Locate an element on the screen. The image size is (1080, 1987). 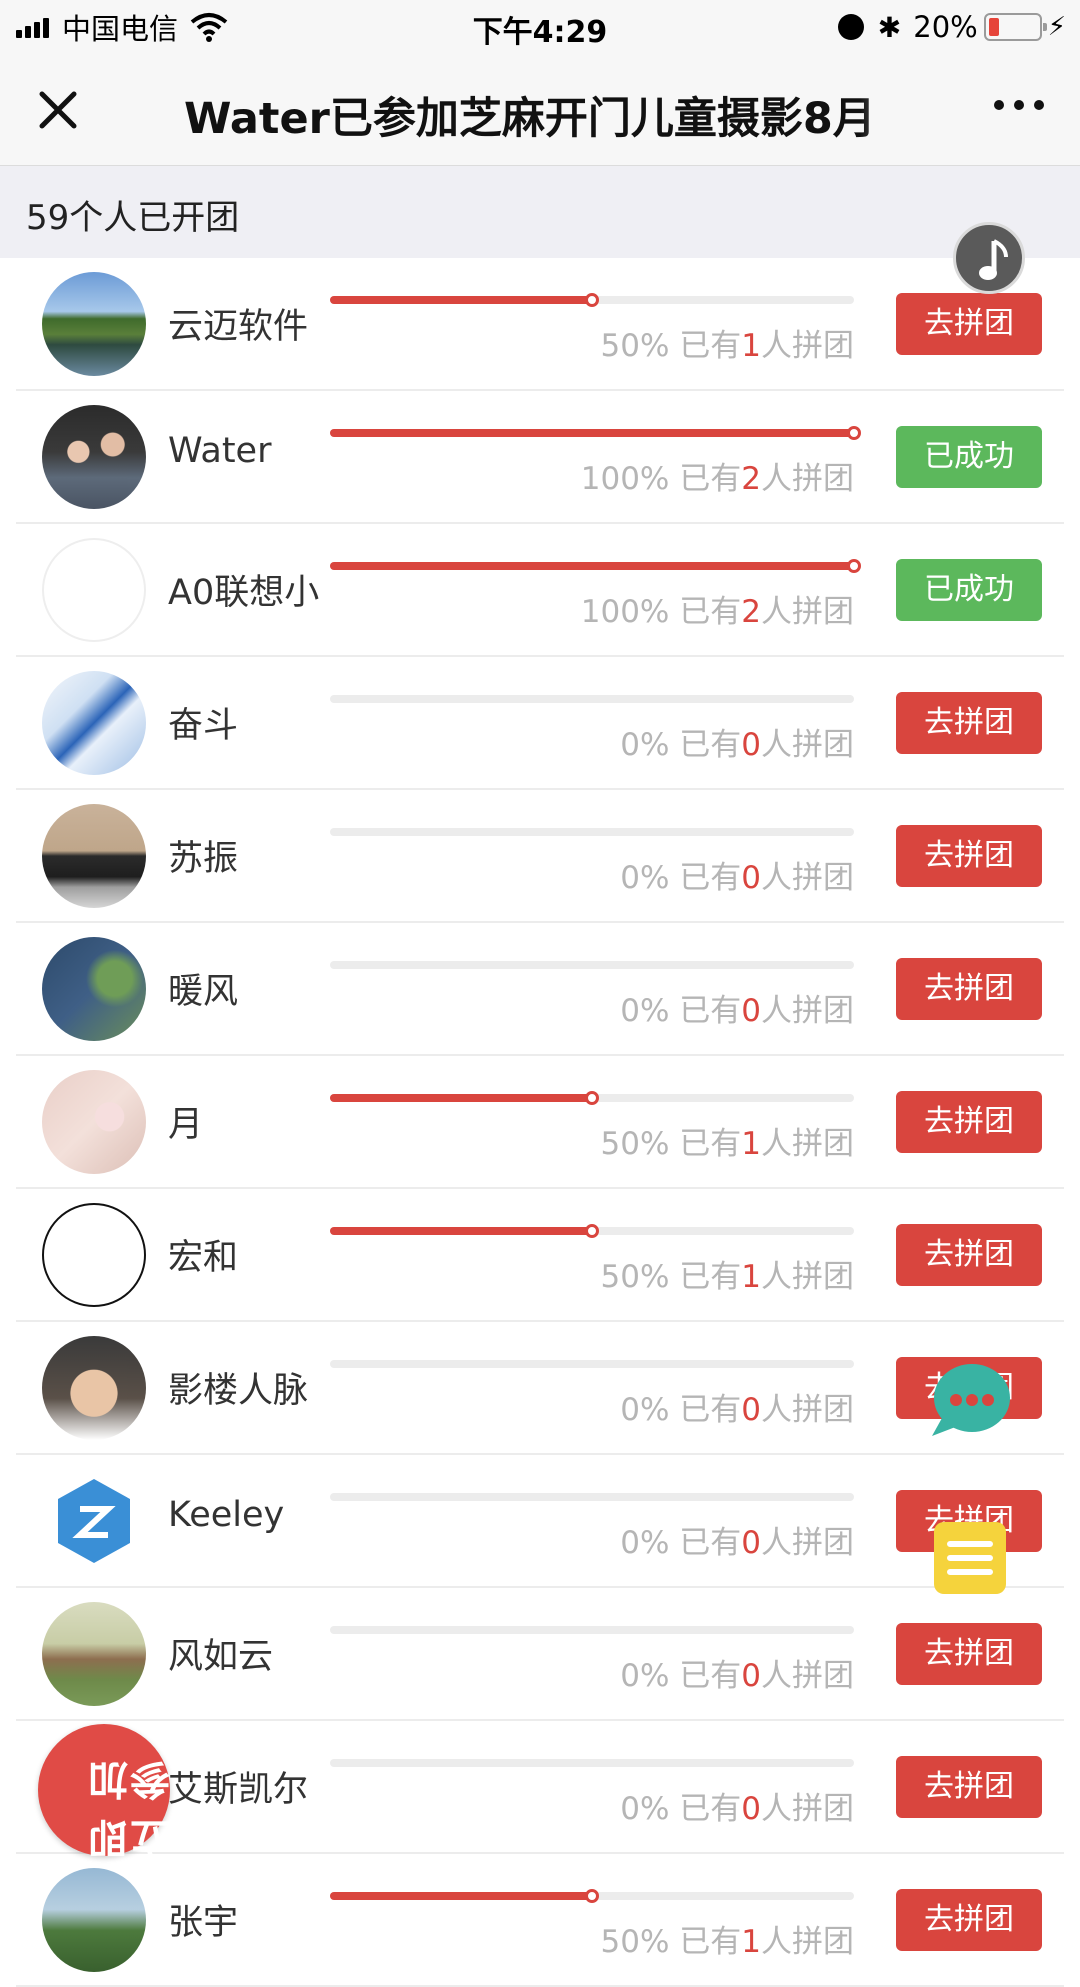
list-item: 暖风 0% 已有0人拼团 去拼团 is located at coordinates (540, 989).